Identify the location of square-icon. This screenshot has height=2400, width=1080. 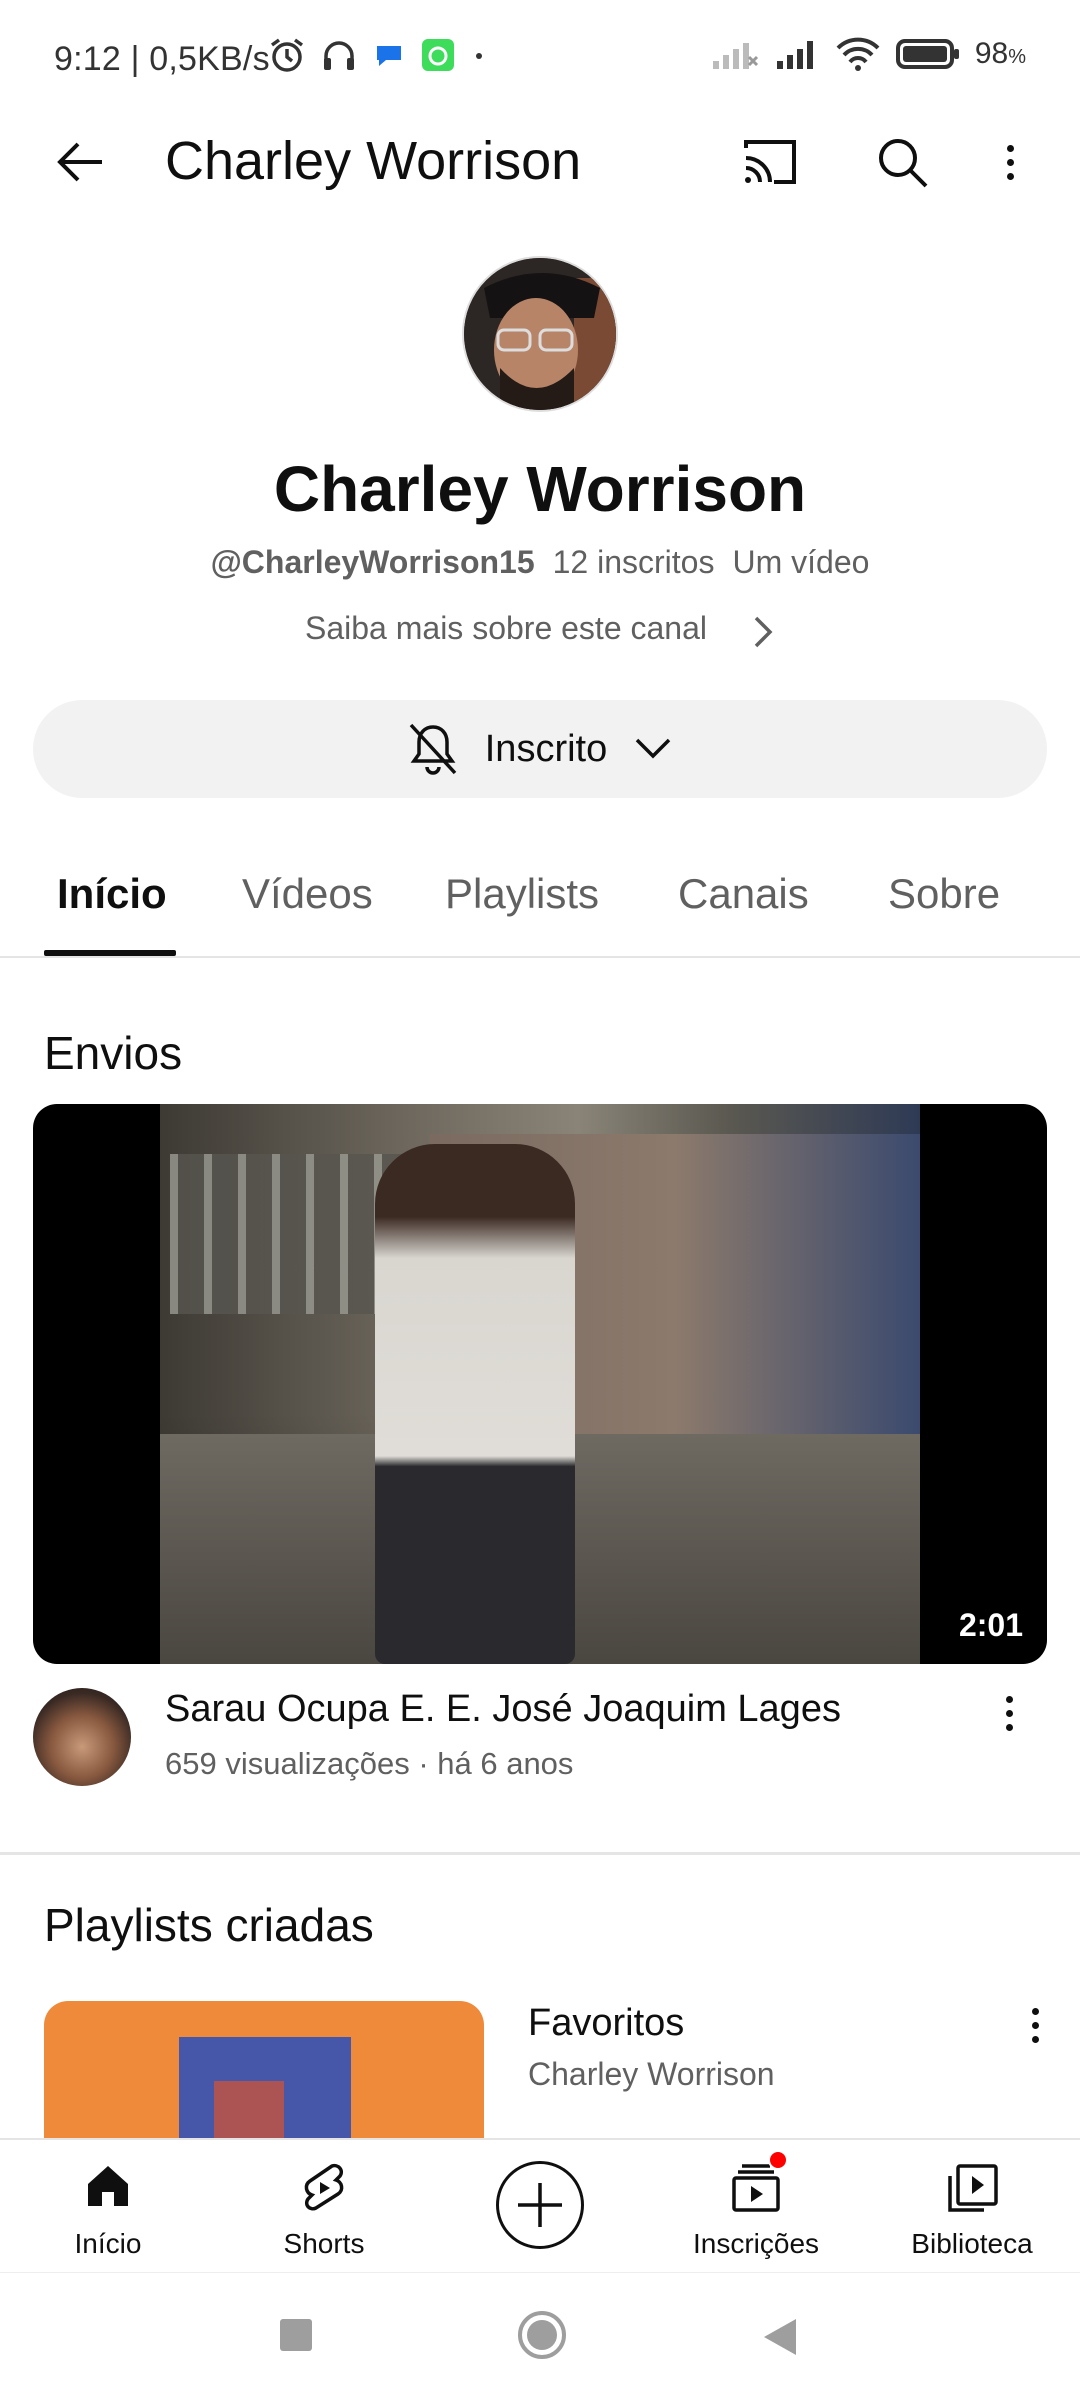
(296, 2335).